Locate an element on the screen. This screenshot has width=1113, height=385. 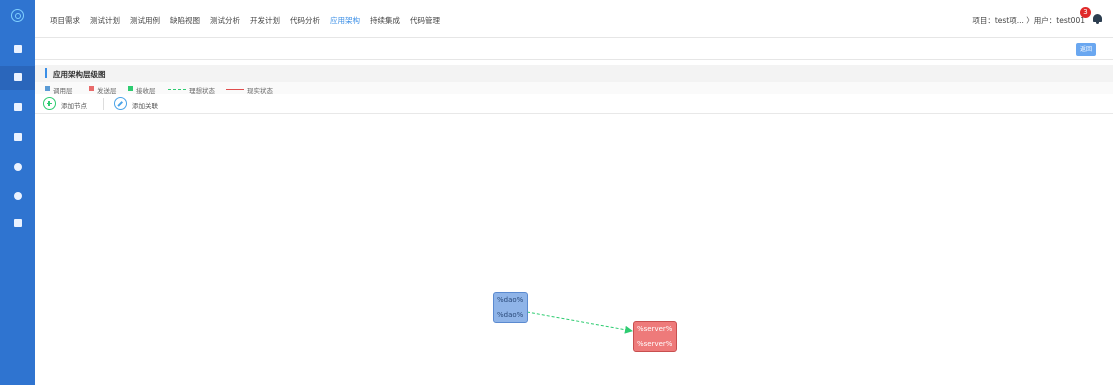
monitor-icon is located at coordinates (17, 48).